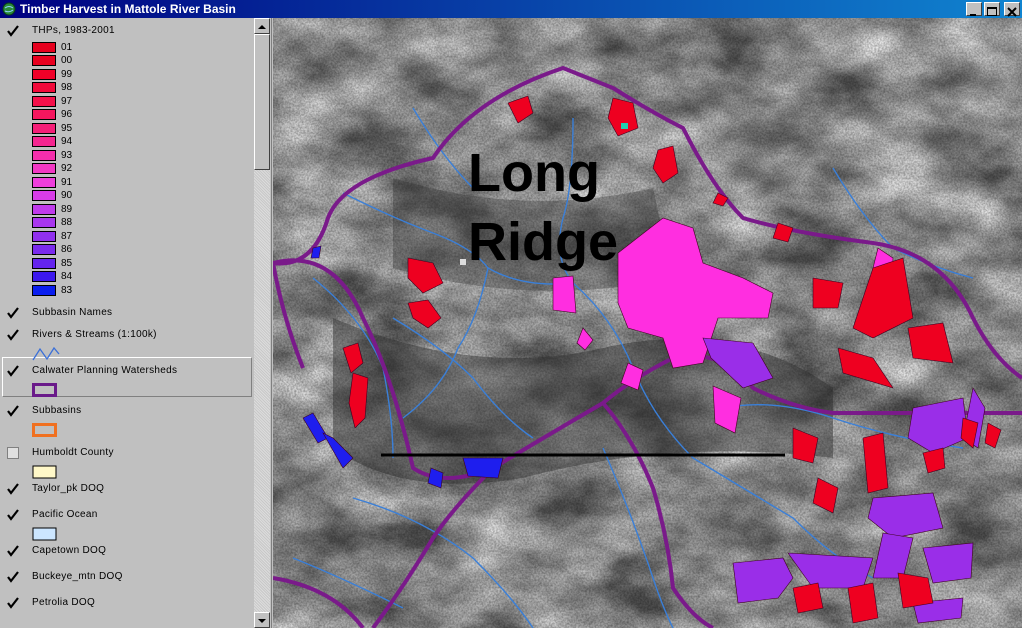  Describe the element at coordinates (67, 128) in the screenshot. I see `legend-class-label: 95` at that location.